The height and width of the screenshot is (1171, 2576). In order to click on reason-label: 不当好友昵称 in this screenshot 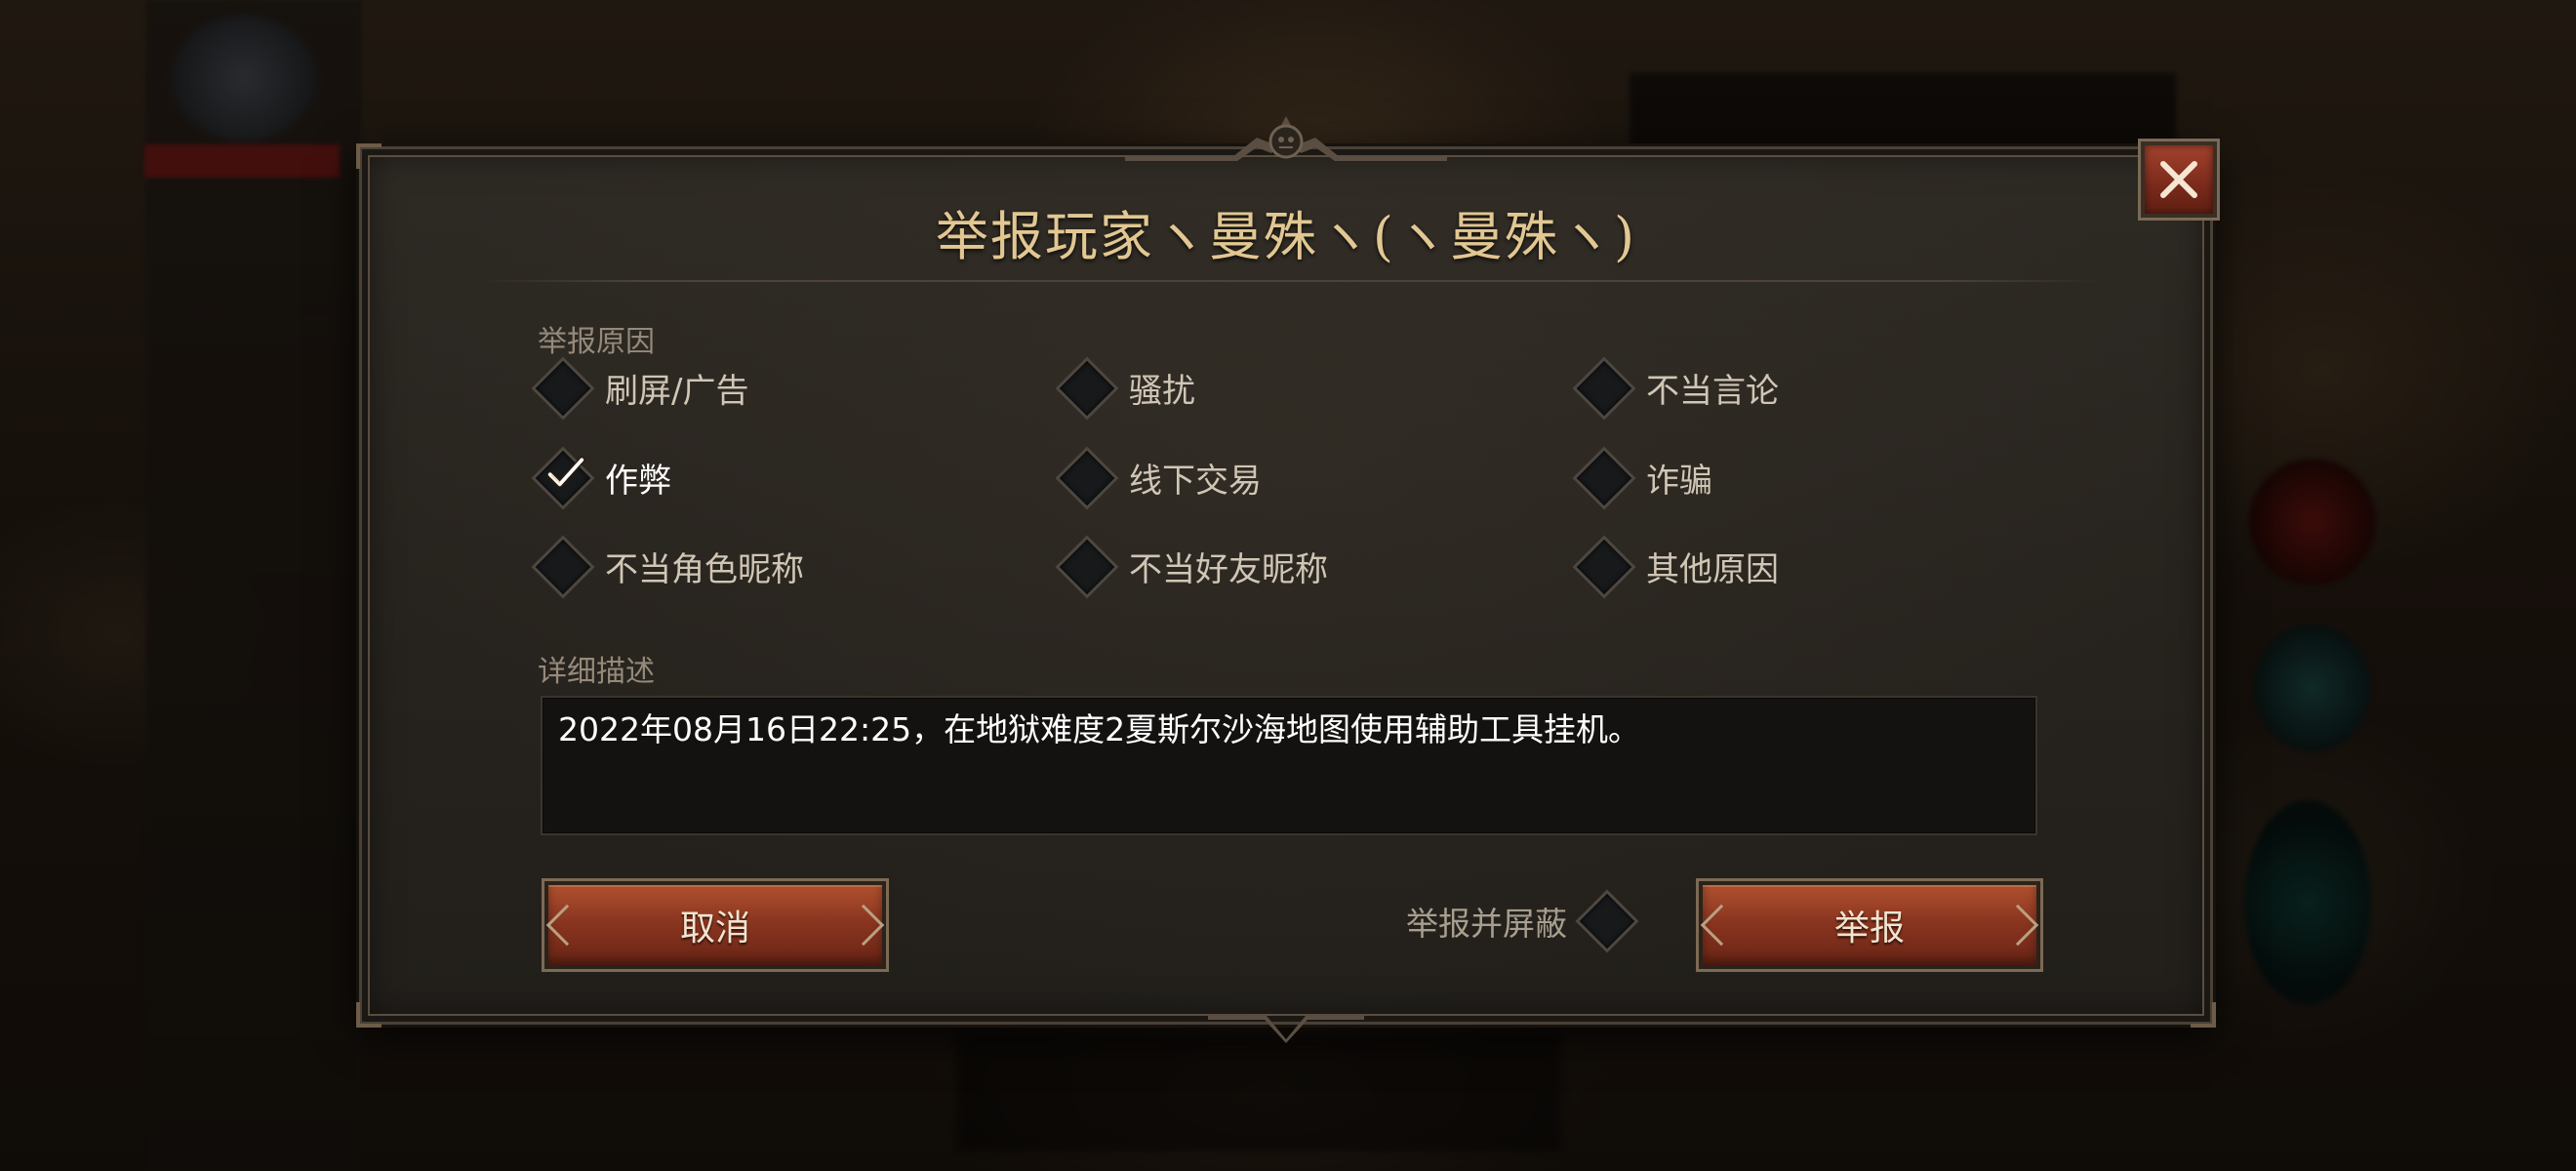, I will do `click(1228, 569)`.